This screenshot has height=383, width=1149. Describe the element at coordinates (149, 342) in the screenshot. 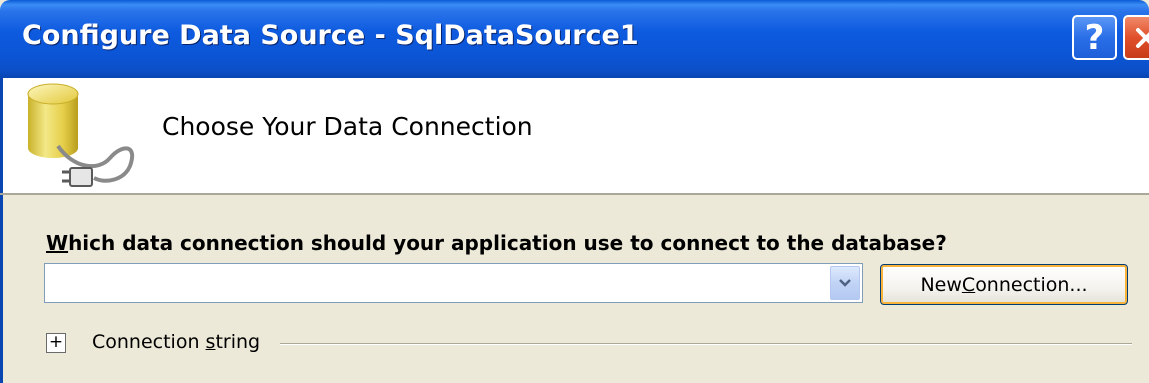

I see `connection-string-label-a: Connection` at that location.